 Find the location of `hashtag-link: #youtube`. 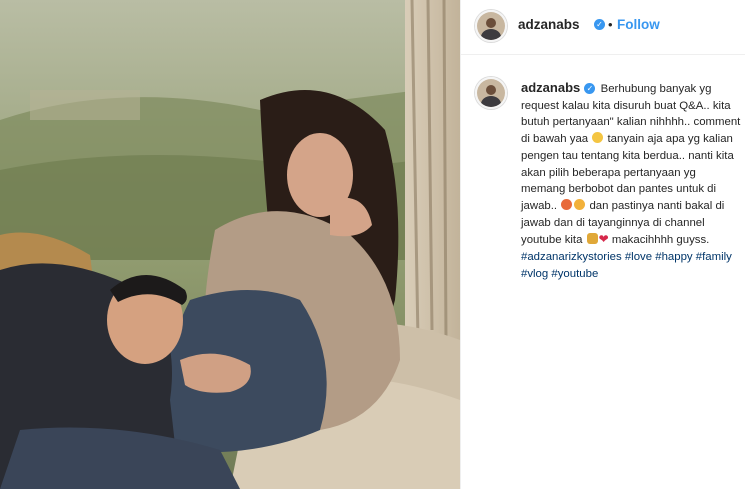

hashtag-link: #youtube is located at coordinates (574, 274).